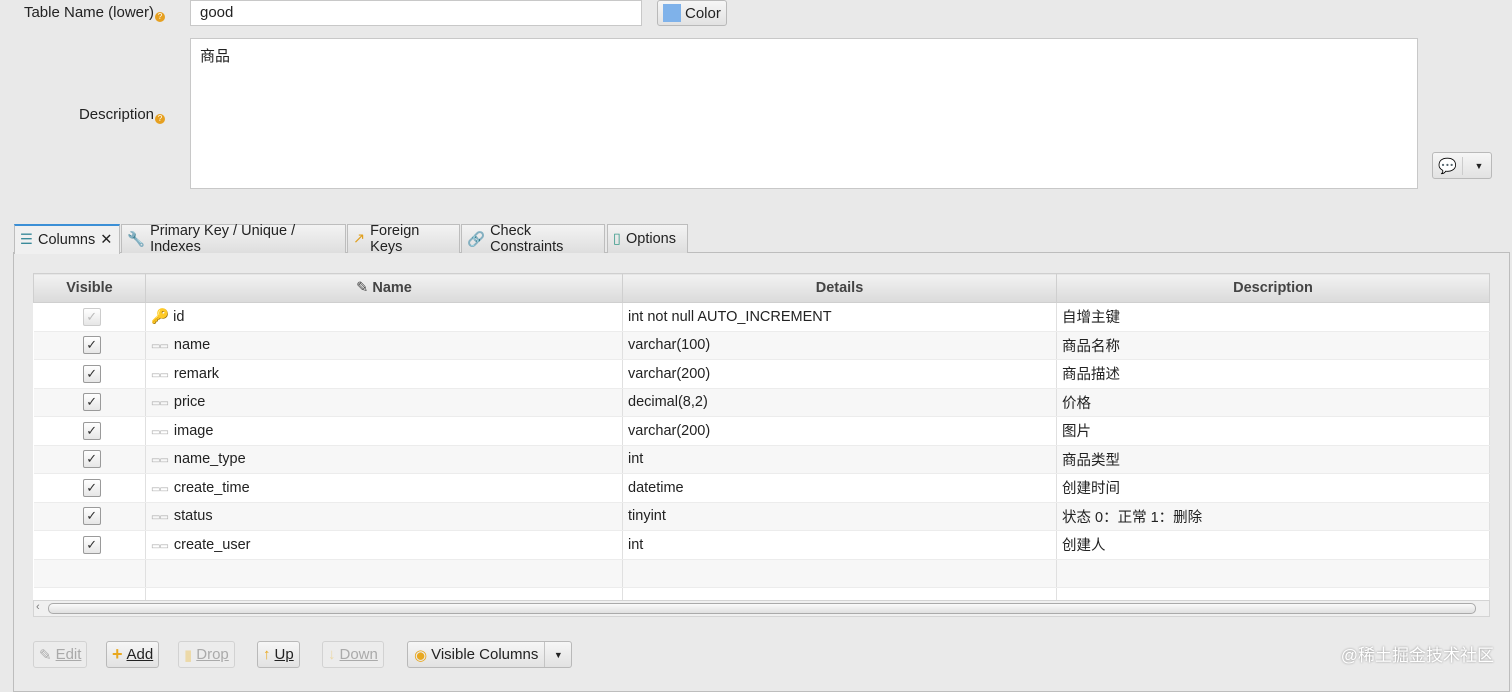  I want to click on horizontal-scrollbar: ‹, so click(761, 608).